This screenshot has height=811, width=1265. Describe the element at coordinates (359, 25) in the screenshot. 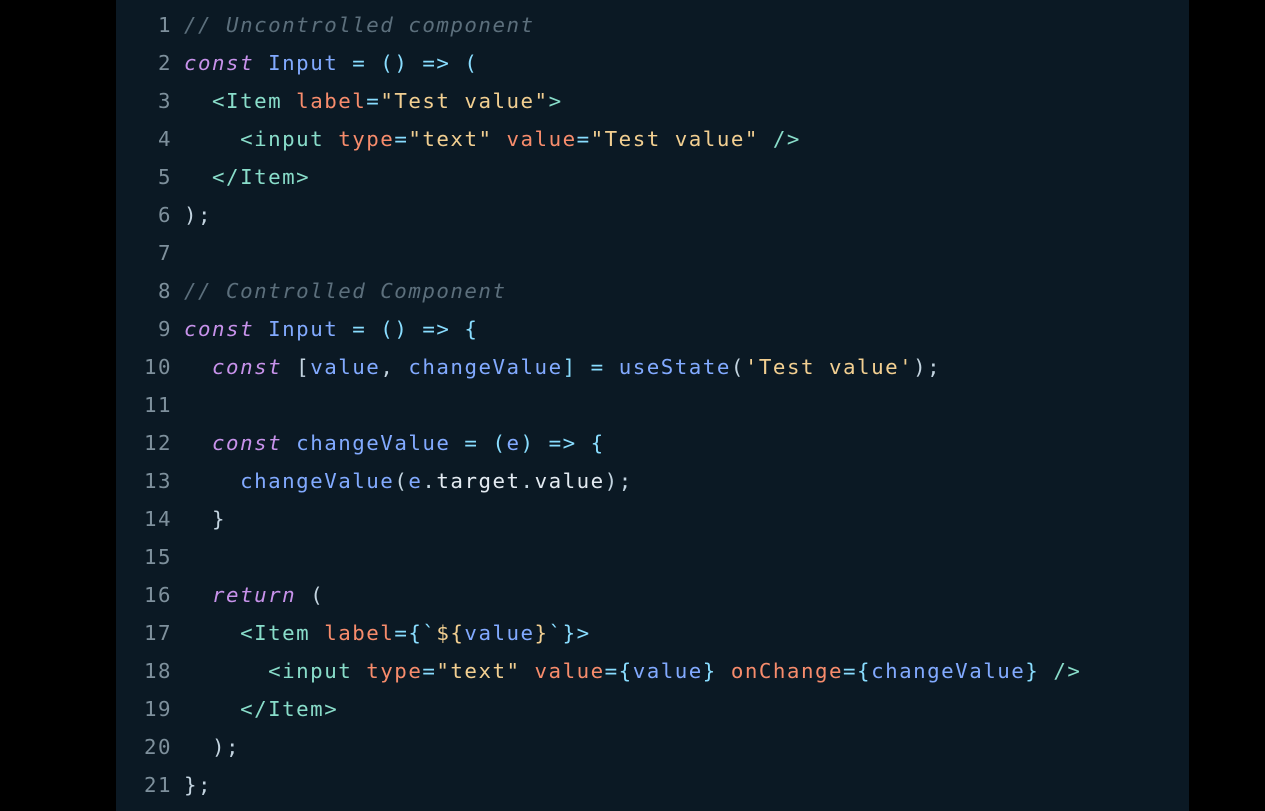

I see `code-token: // Uncontrolled component` at that location.